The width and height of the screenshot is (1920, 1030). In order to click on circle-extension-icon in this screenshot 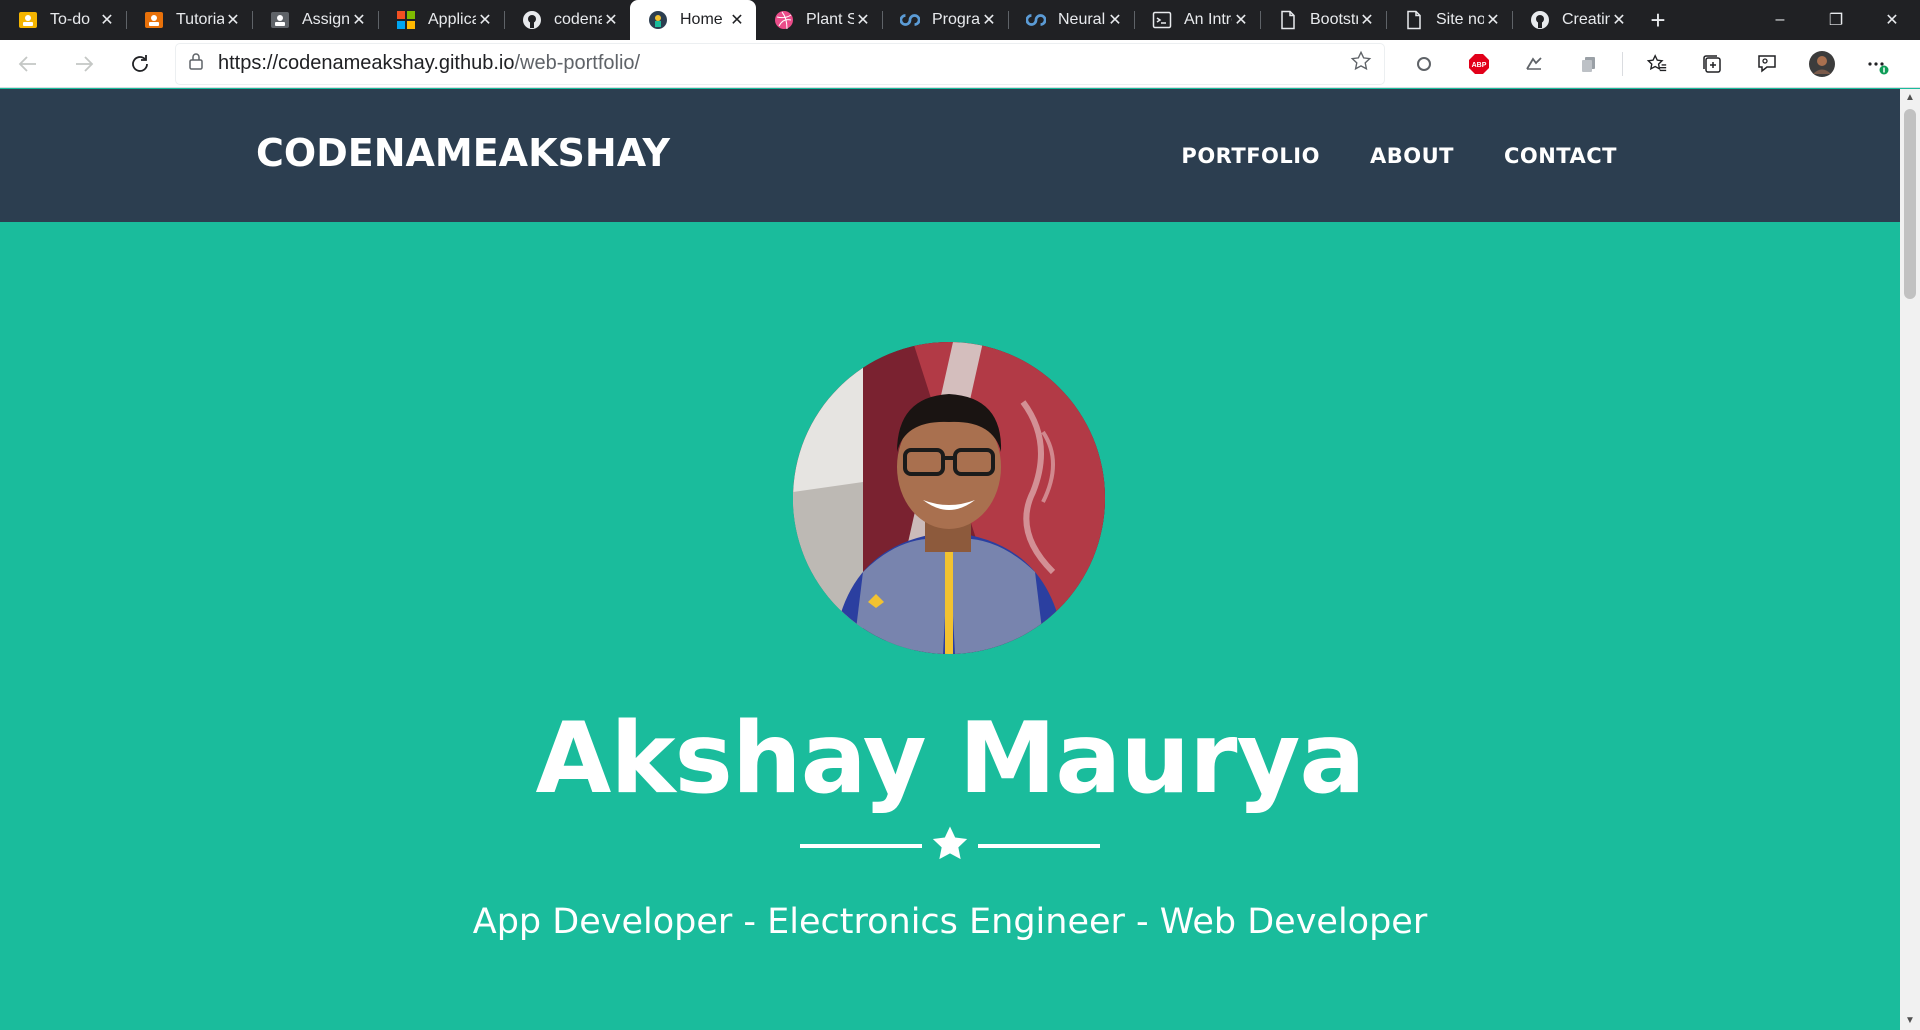, I will do `click(1423, 64)`.